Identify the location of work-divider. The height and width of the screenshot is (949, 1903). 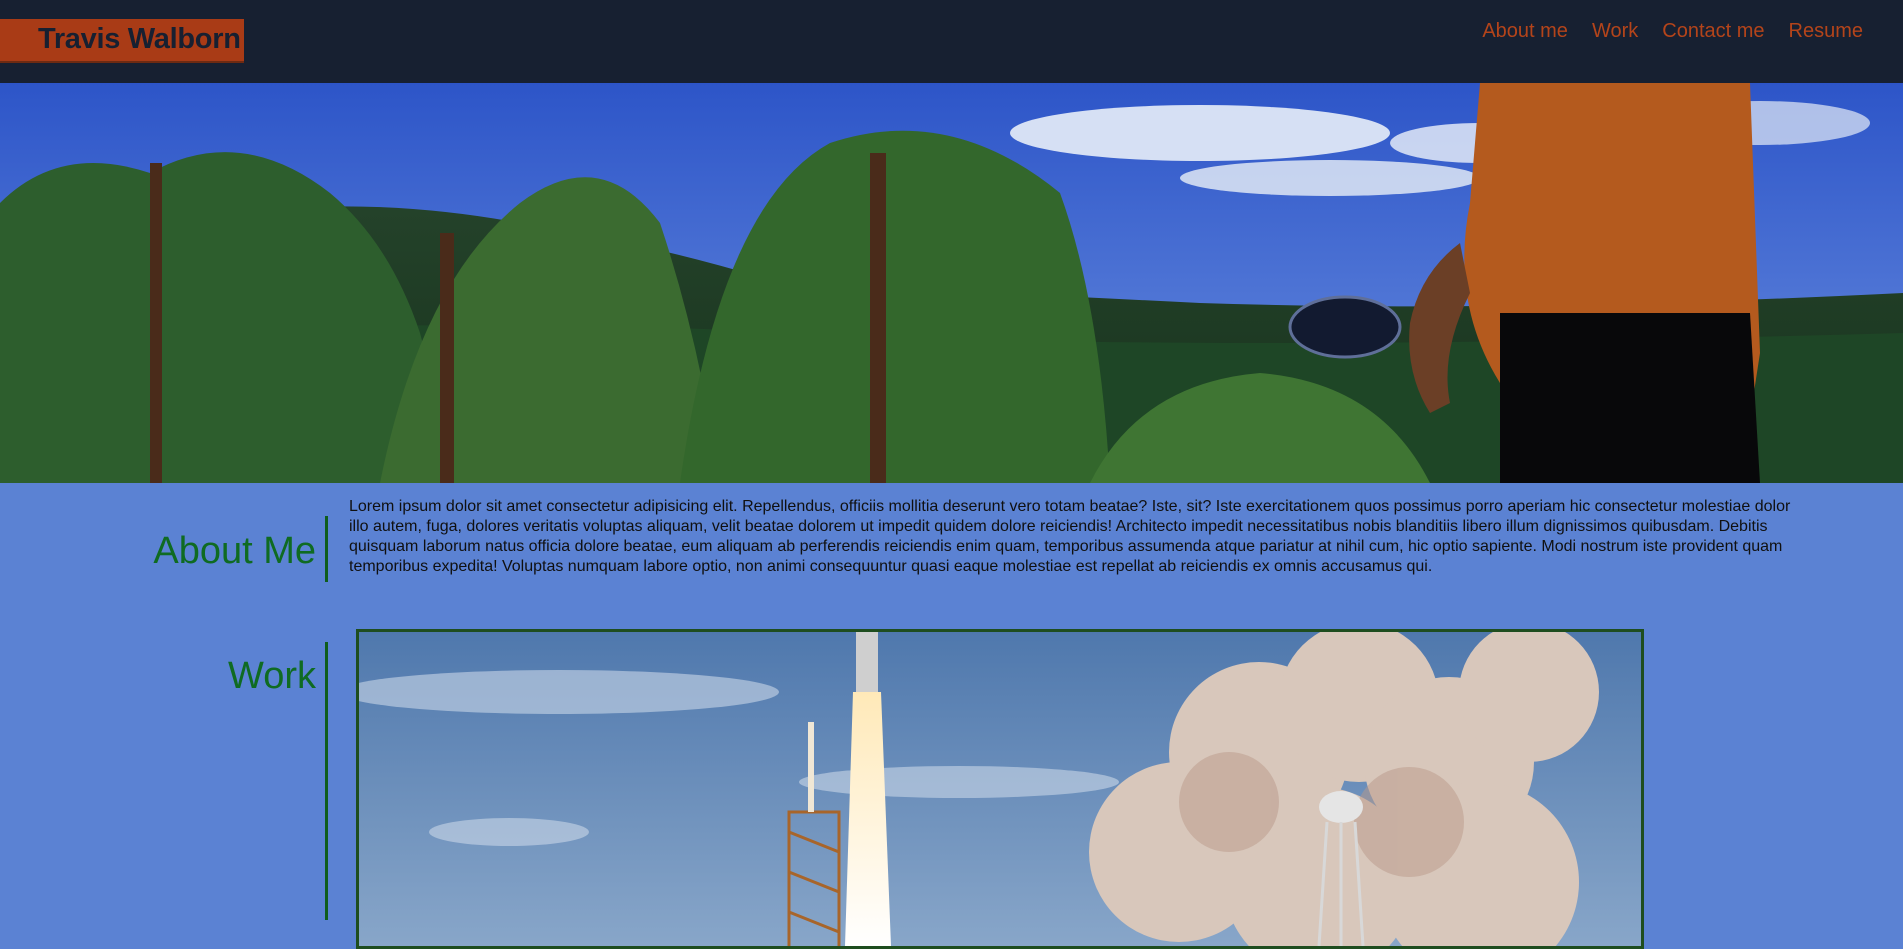
(326, 781).